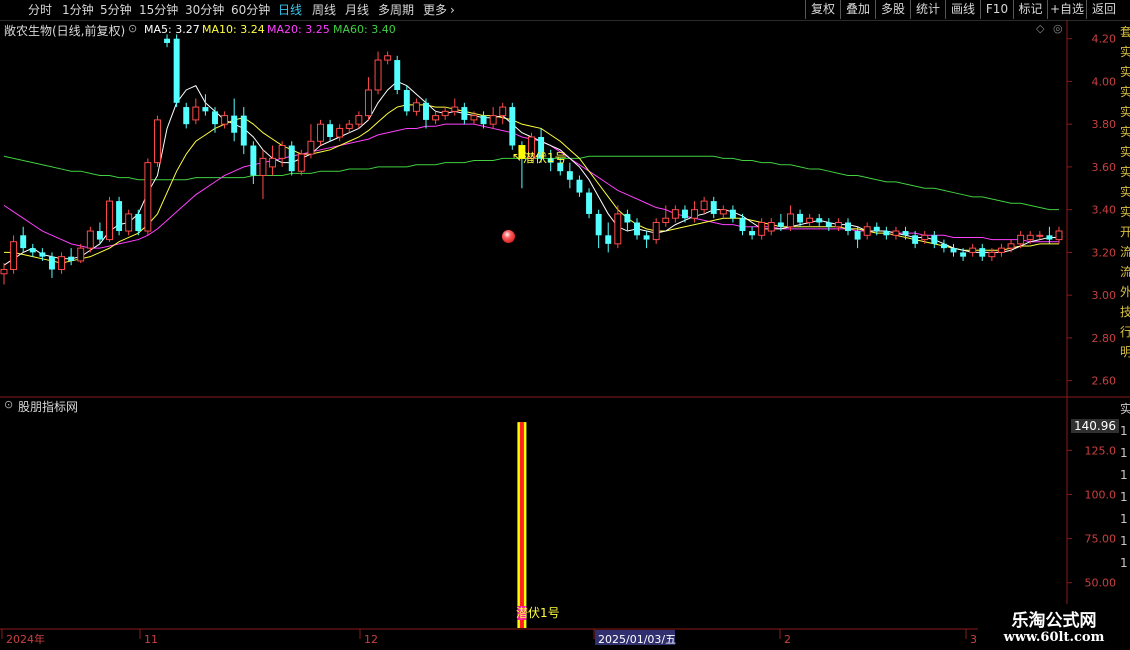  What do you see at coordinates (452, 10) in the screenshot?
I see `chevron-right-icon: ›` at bounding box center [452, 10].